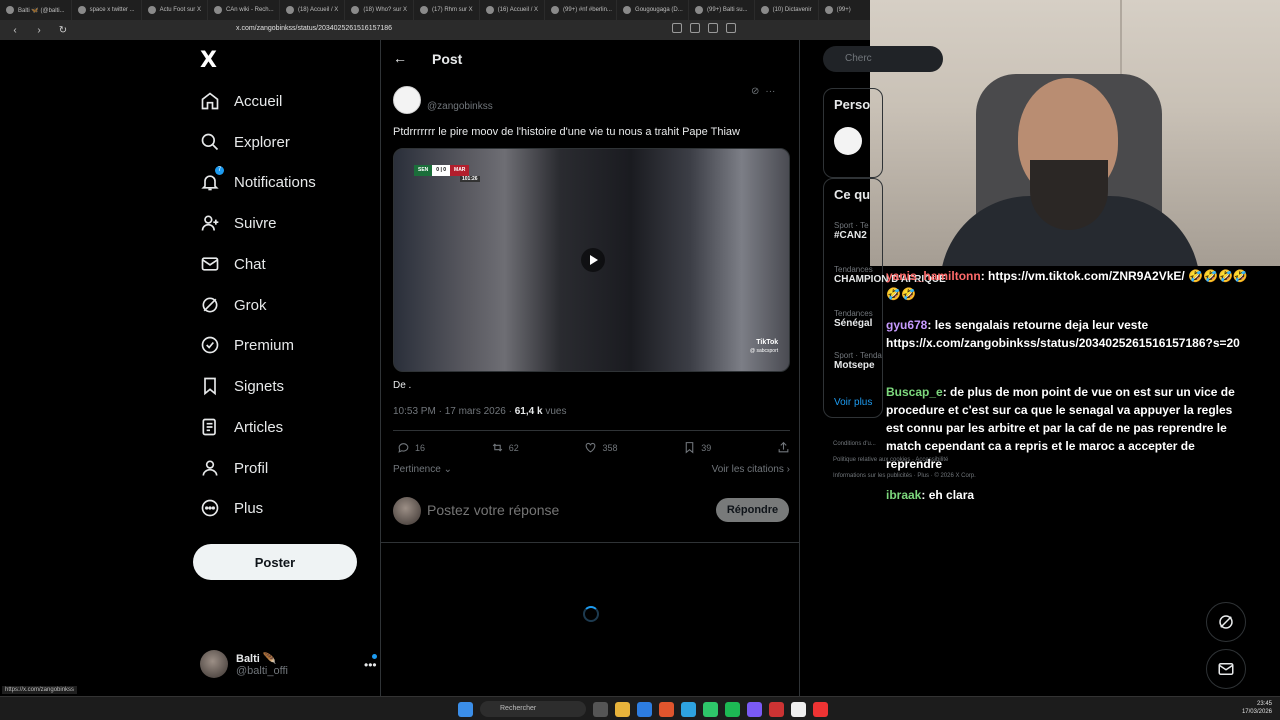 Image resolution: width=1280 pixels, height=720 pixels. What do you see at coordinates (402, 385) in the screenshot?
I see `post-caption: De .` at bounding box center [402, 385].